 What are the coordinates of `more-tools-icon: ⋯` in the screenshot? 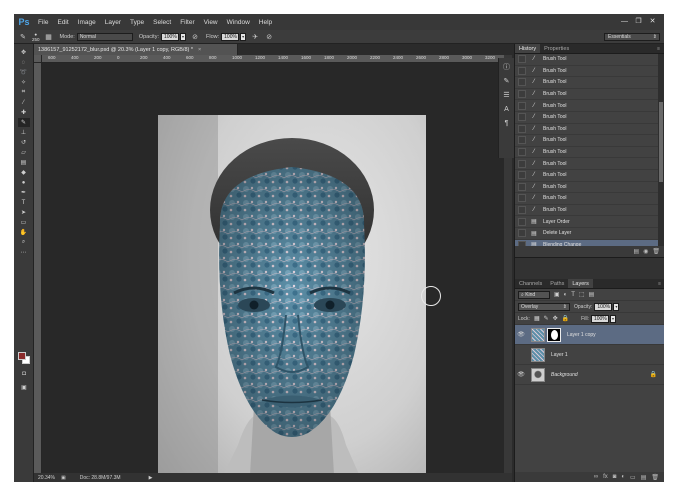 It's located at (24, 252).